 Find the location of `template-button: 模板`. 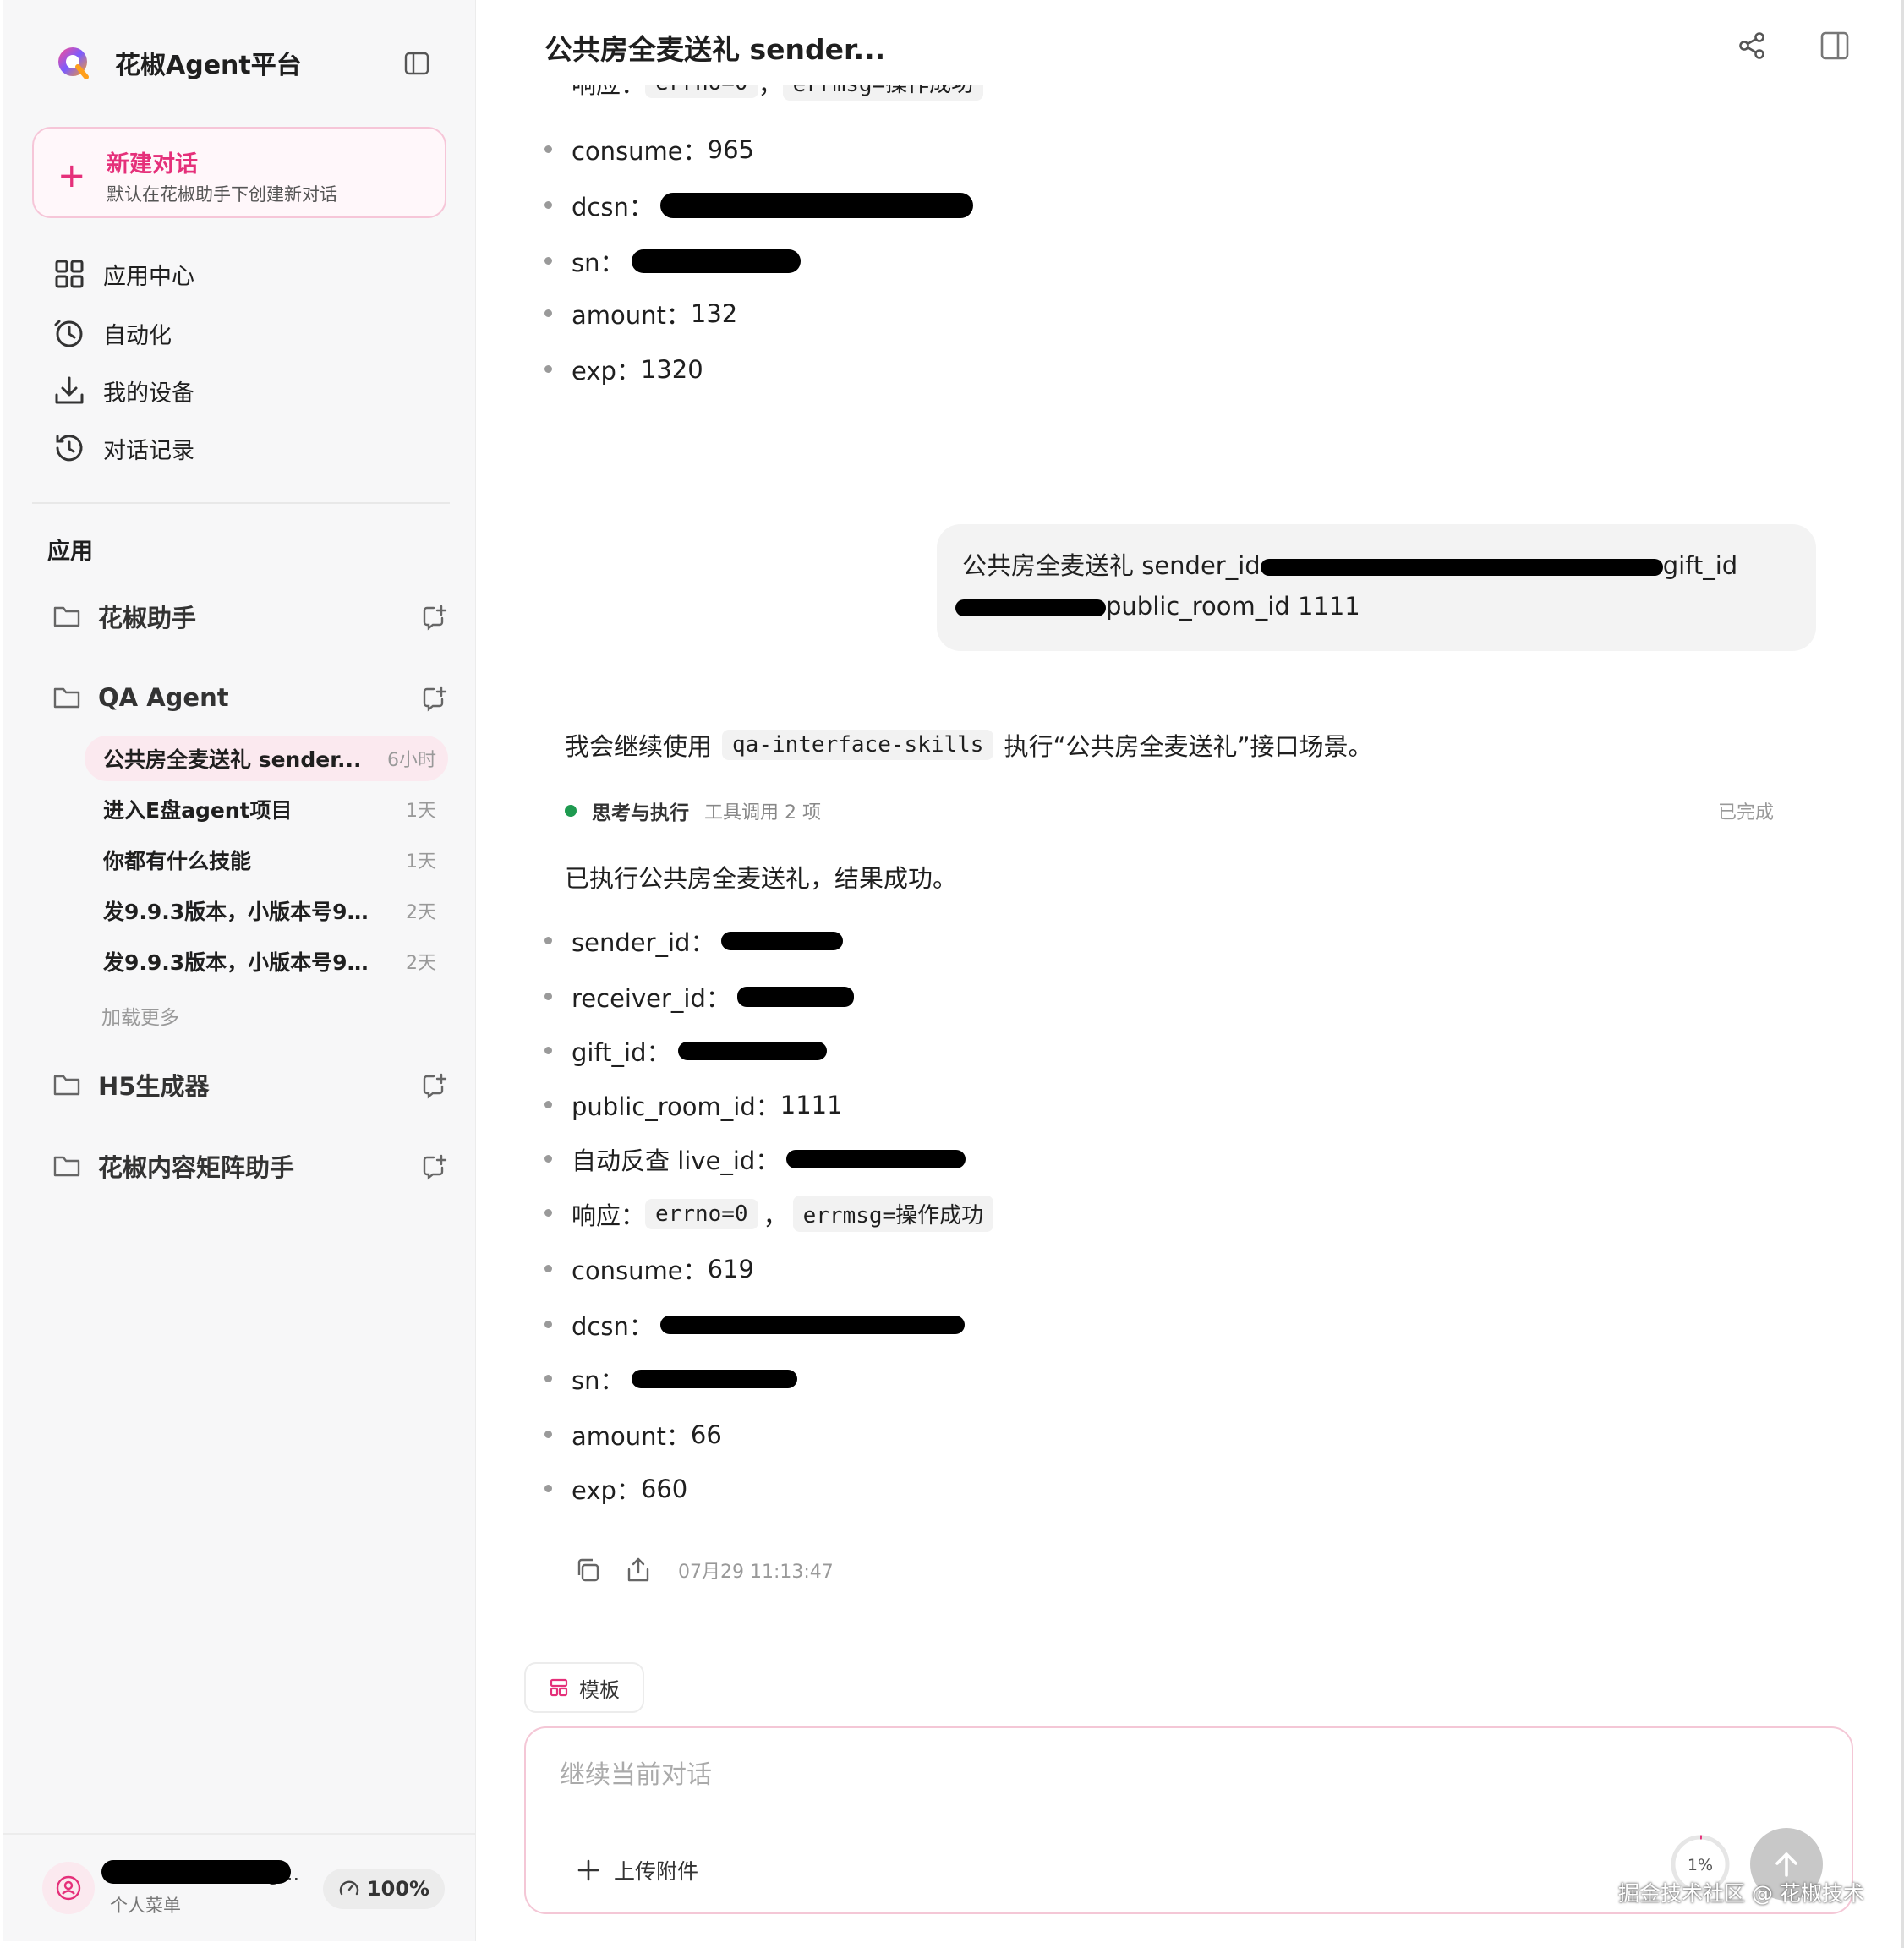

template-button: 模板 is located at coordinates (584, 1687).